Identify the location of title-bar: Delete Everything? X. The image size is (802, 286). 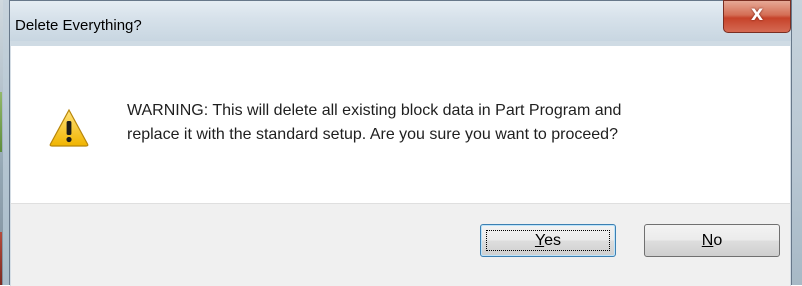
(400, 20).